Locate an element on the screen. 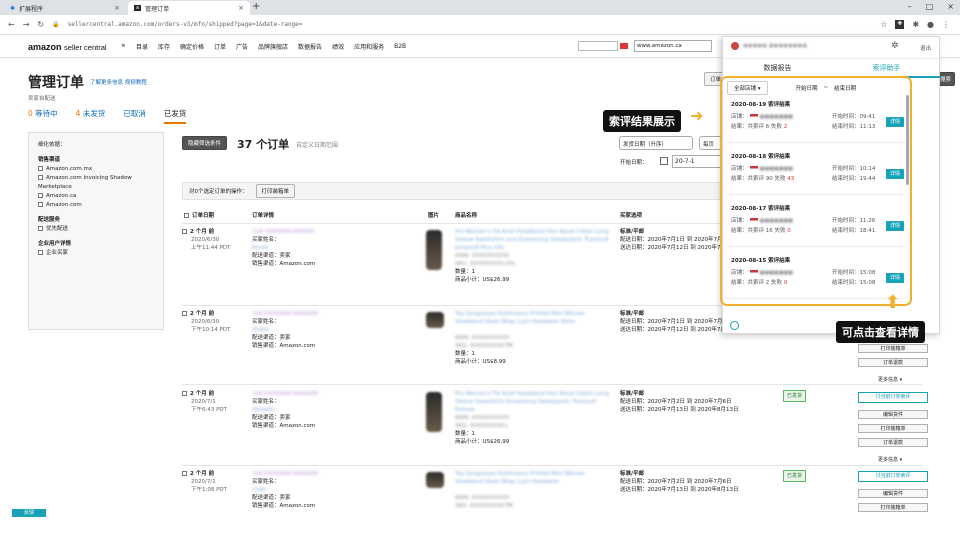 Image resolution: width=960 pixels, height=546 pixels. start-date-input: 20-7-1 is located at coordinates (697, 161).